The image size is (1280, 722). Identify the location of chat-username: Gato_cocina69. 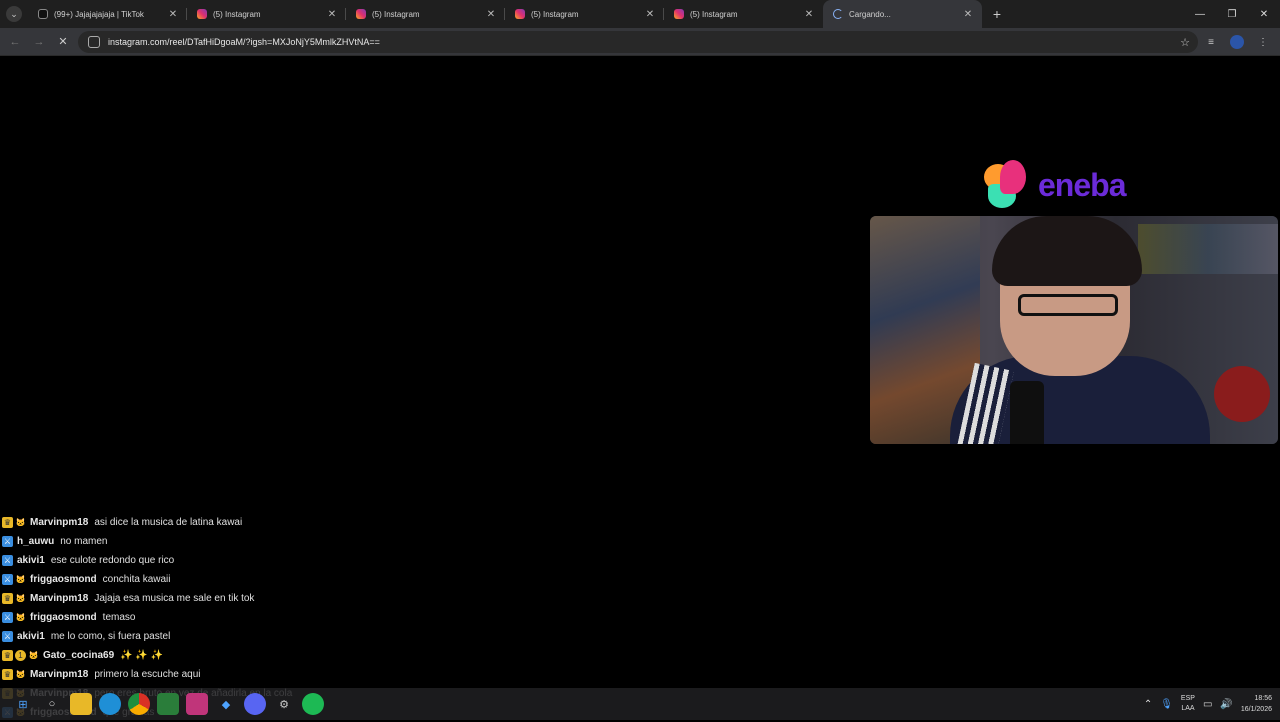
(78, 655).